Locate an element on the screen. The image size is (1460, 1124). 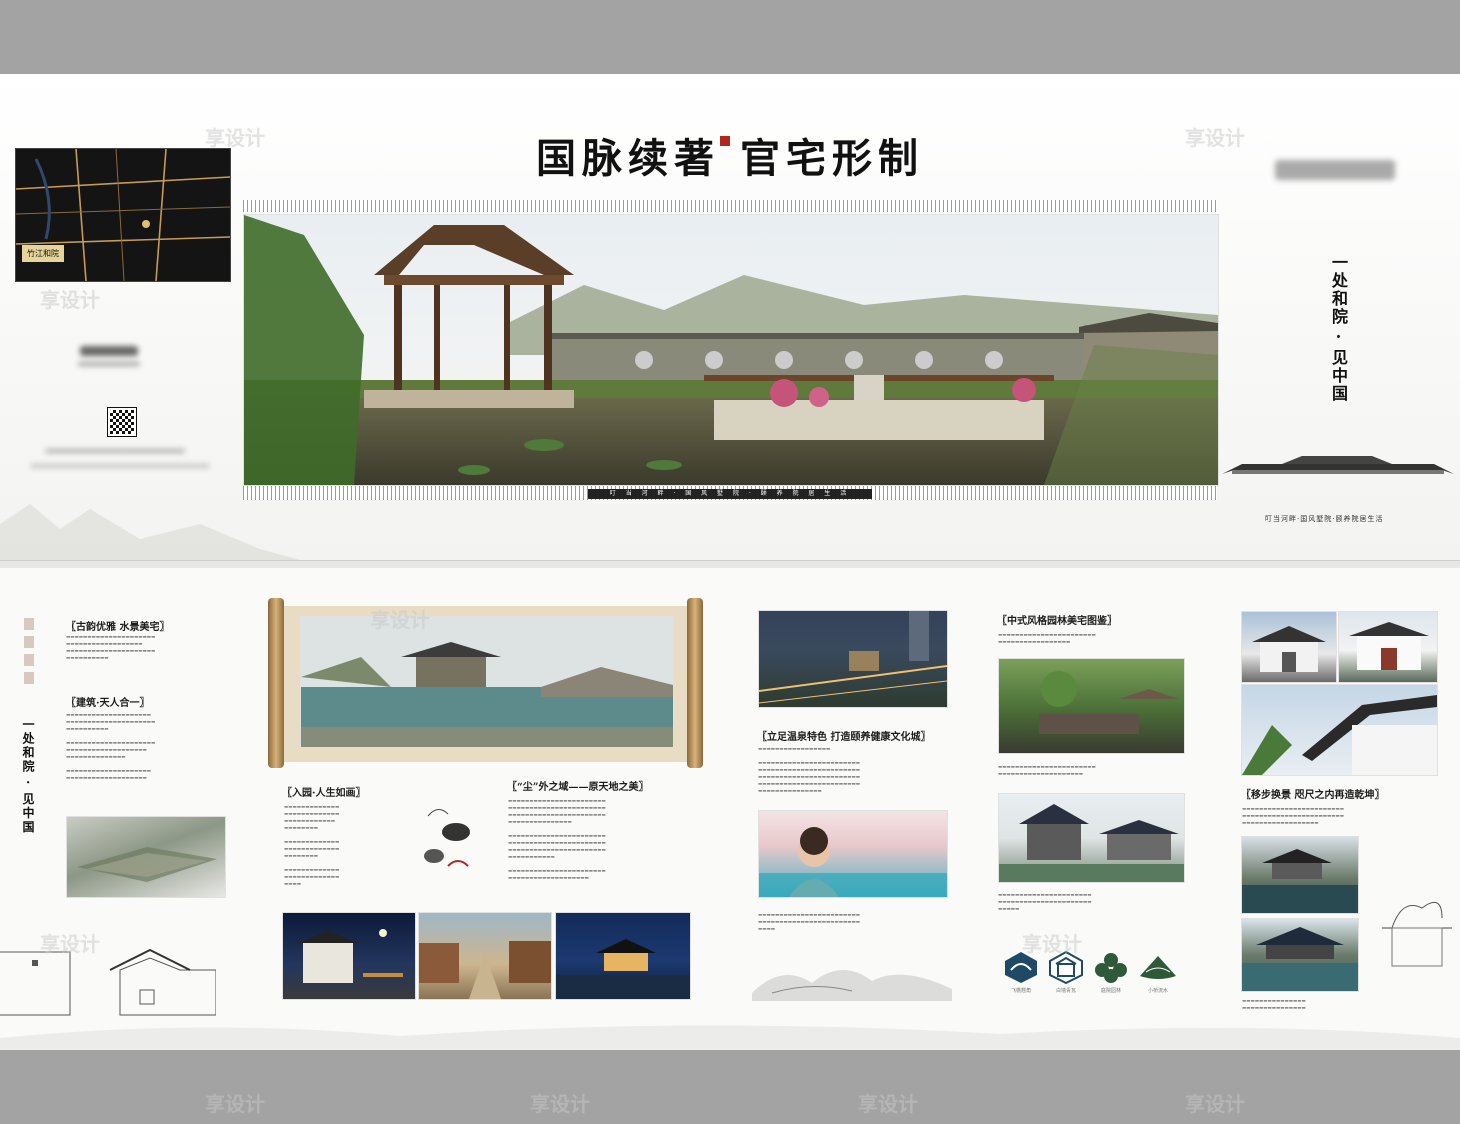
gate-photo is located at coordinates (1289, 647).